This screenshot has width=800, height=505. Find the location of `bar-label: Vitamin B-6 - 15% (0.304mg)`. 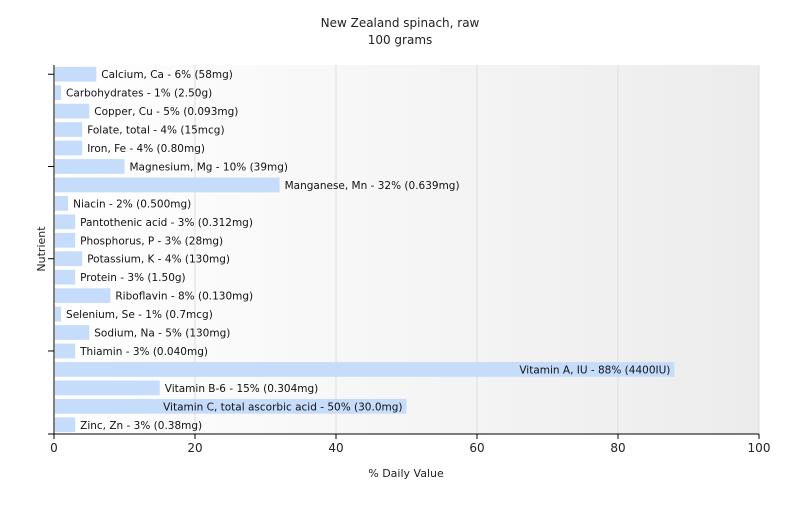

bar-label: Vitamin B-6 - 15% (0.304mg) is located at coordinates (242, 389).